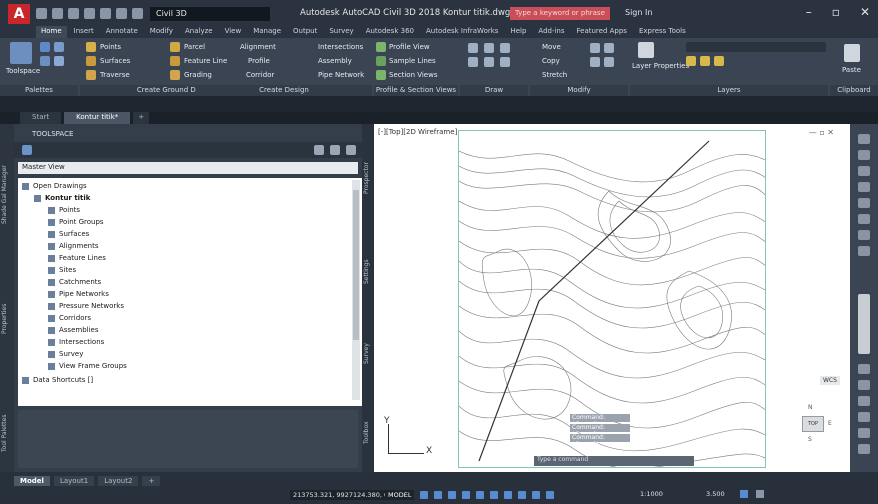 The height and width of the screenshot is (504, 878). What do you see at coordinates (729, 90) in the screenshot?
I see `layers-label: Layers` at bounding box center [729, 90].